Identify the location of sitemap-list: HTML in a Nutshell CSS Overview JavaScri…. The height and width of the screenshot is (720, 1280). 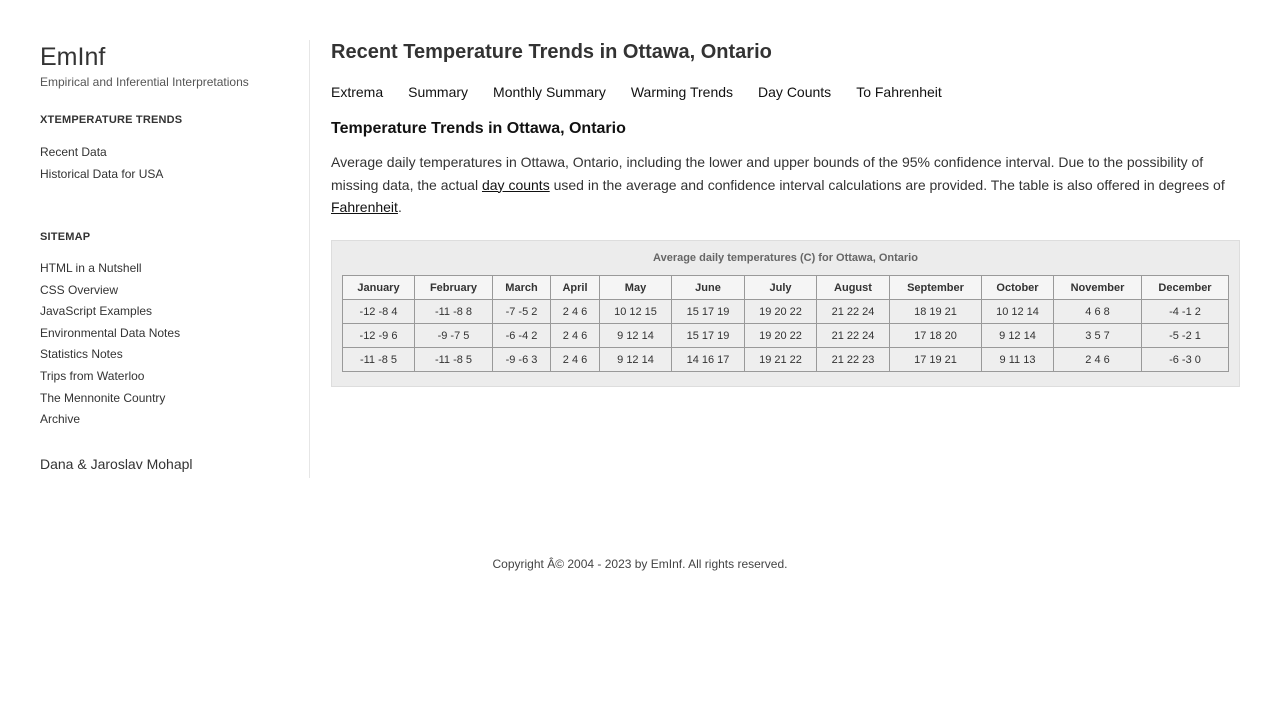
(110, 344).